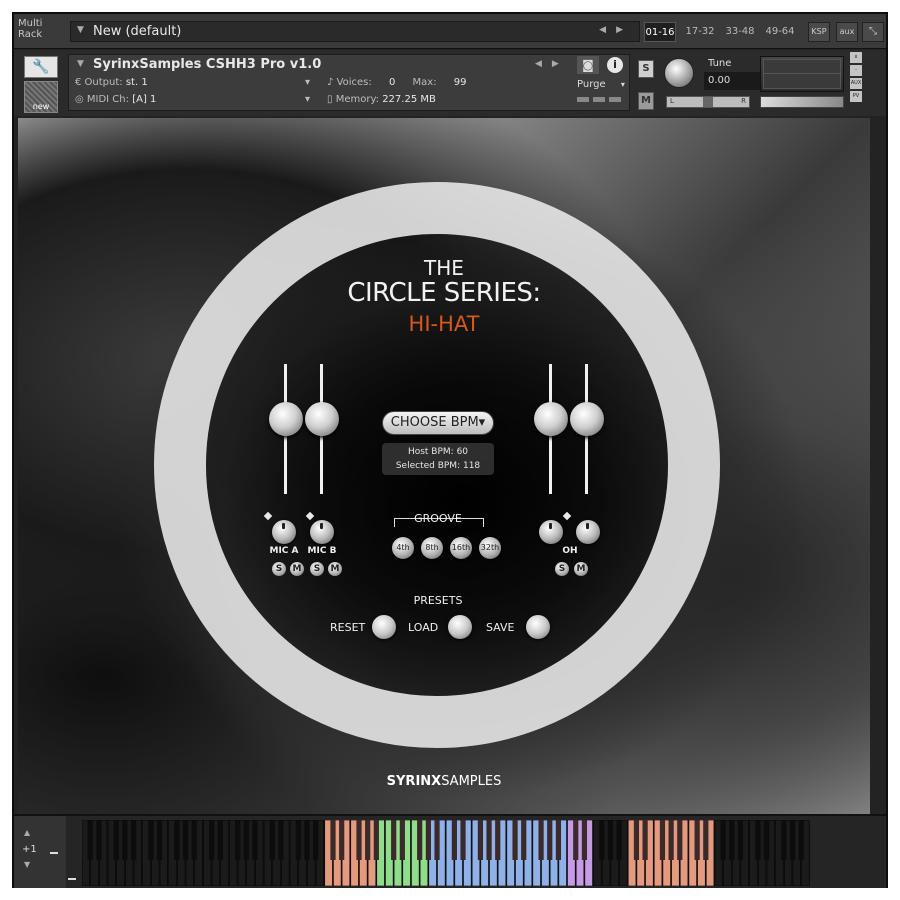 Image resolution: width=900 pixels, height=900 pixels. What do you see at coordinates (41, 67) in the screenshot?
I see `wrench-icon: 🔧` at bounding box center [41, 67].